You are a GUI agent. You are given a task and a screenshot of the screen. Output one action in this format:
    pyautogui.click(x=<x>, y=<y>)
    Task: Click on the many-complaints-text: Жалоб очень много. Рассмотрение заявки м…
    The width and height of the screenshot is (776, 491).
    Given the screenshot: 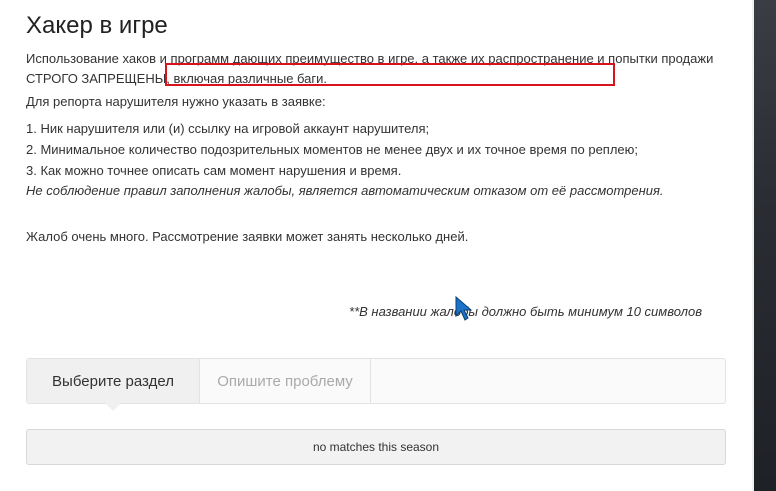 What is the action you would take?
    pyautogui.click(x=247, y=236)
    